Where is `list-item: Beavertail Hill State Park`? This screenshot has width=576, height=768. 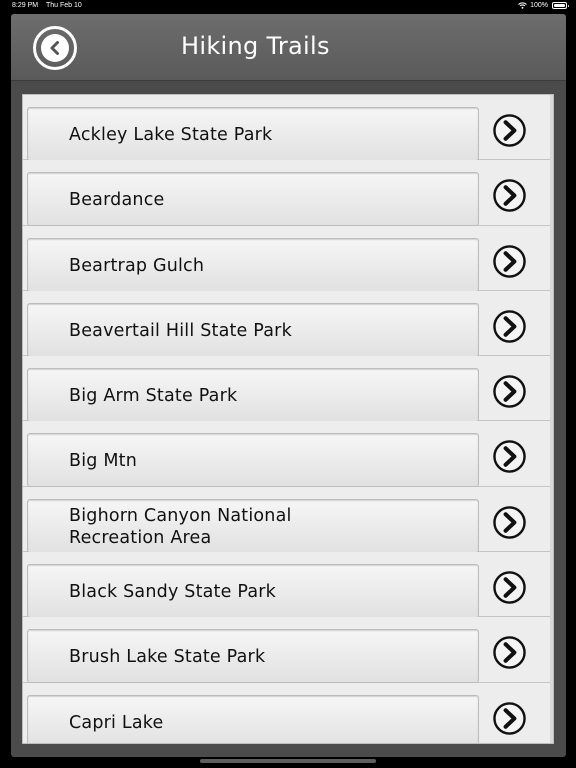 list-item: Beavertail Hill State Park is located at coordinates (288, 323).